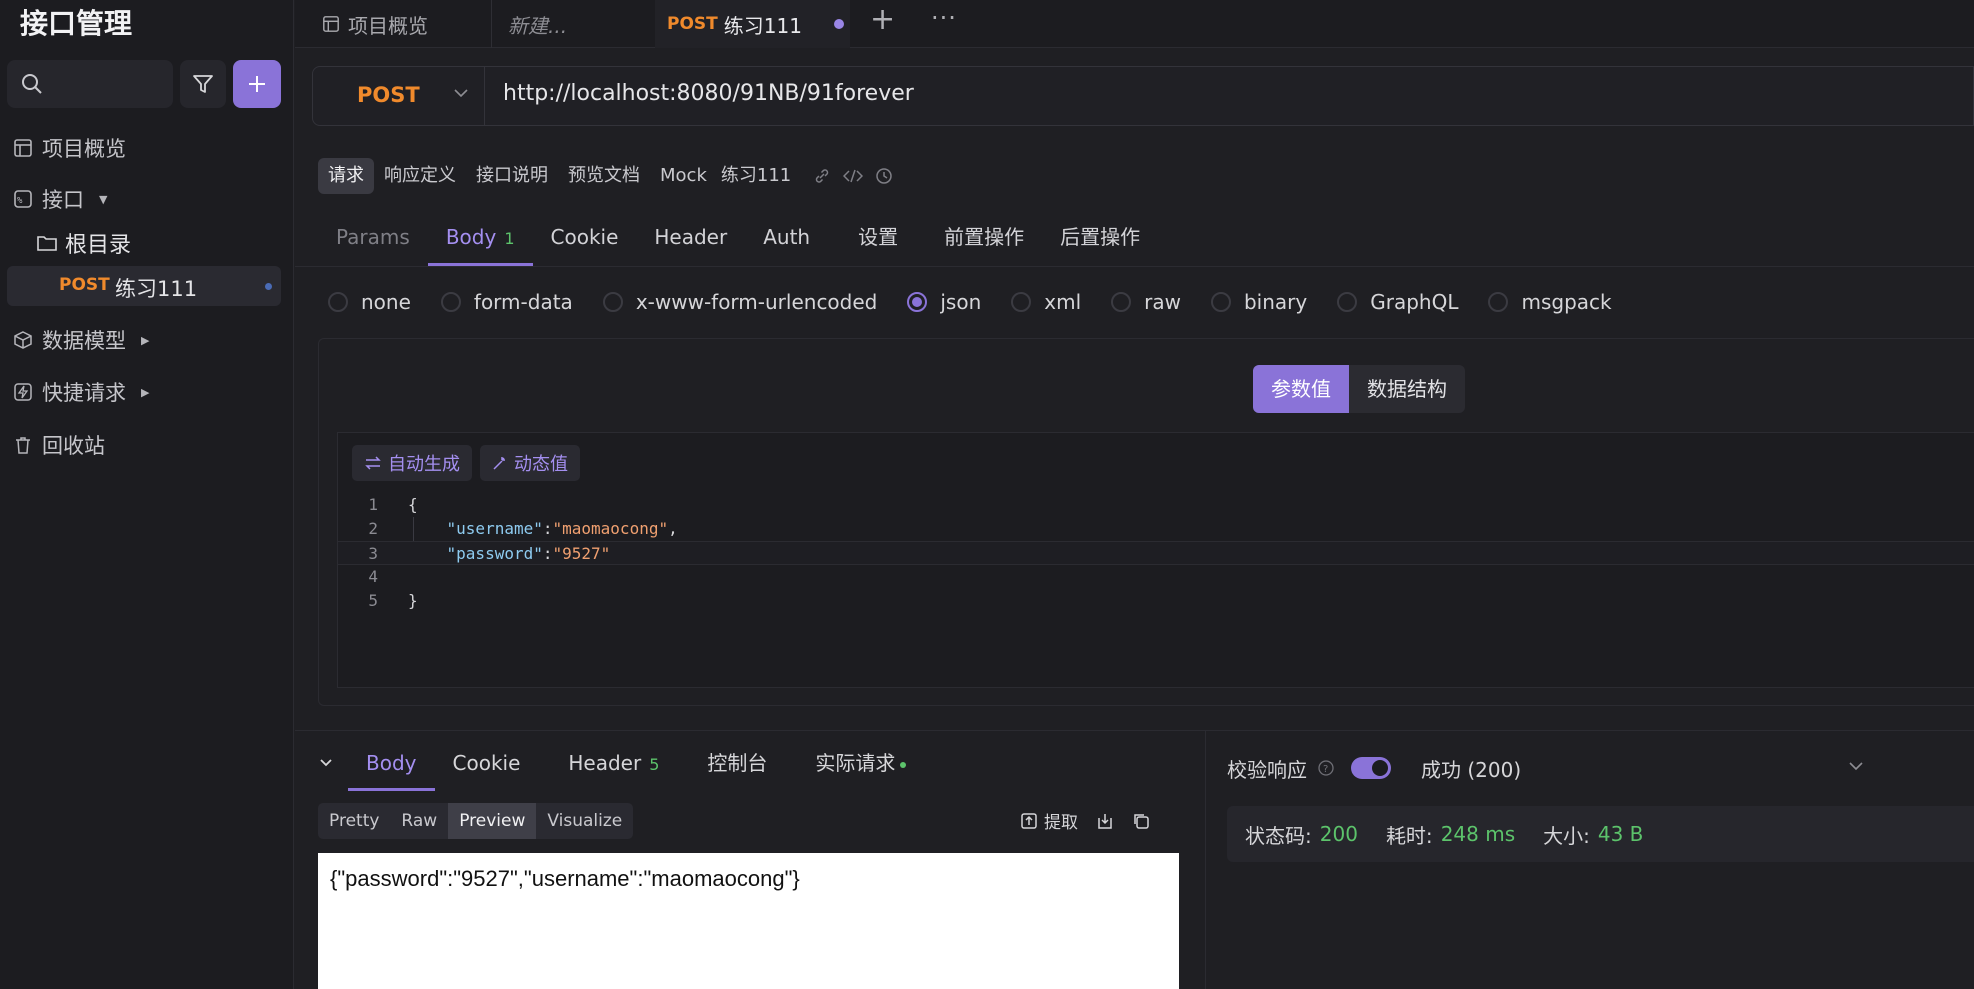 Image resolution: width=1974 pixels, height=989 pixels. I want to click on tab-settings: 设置, so click(883, 237).